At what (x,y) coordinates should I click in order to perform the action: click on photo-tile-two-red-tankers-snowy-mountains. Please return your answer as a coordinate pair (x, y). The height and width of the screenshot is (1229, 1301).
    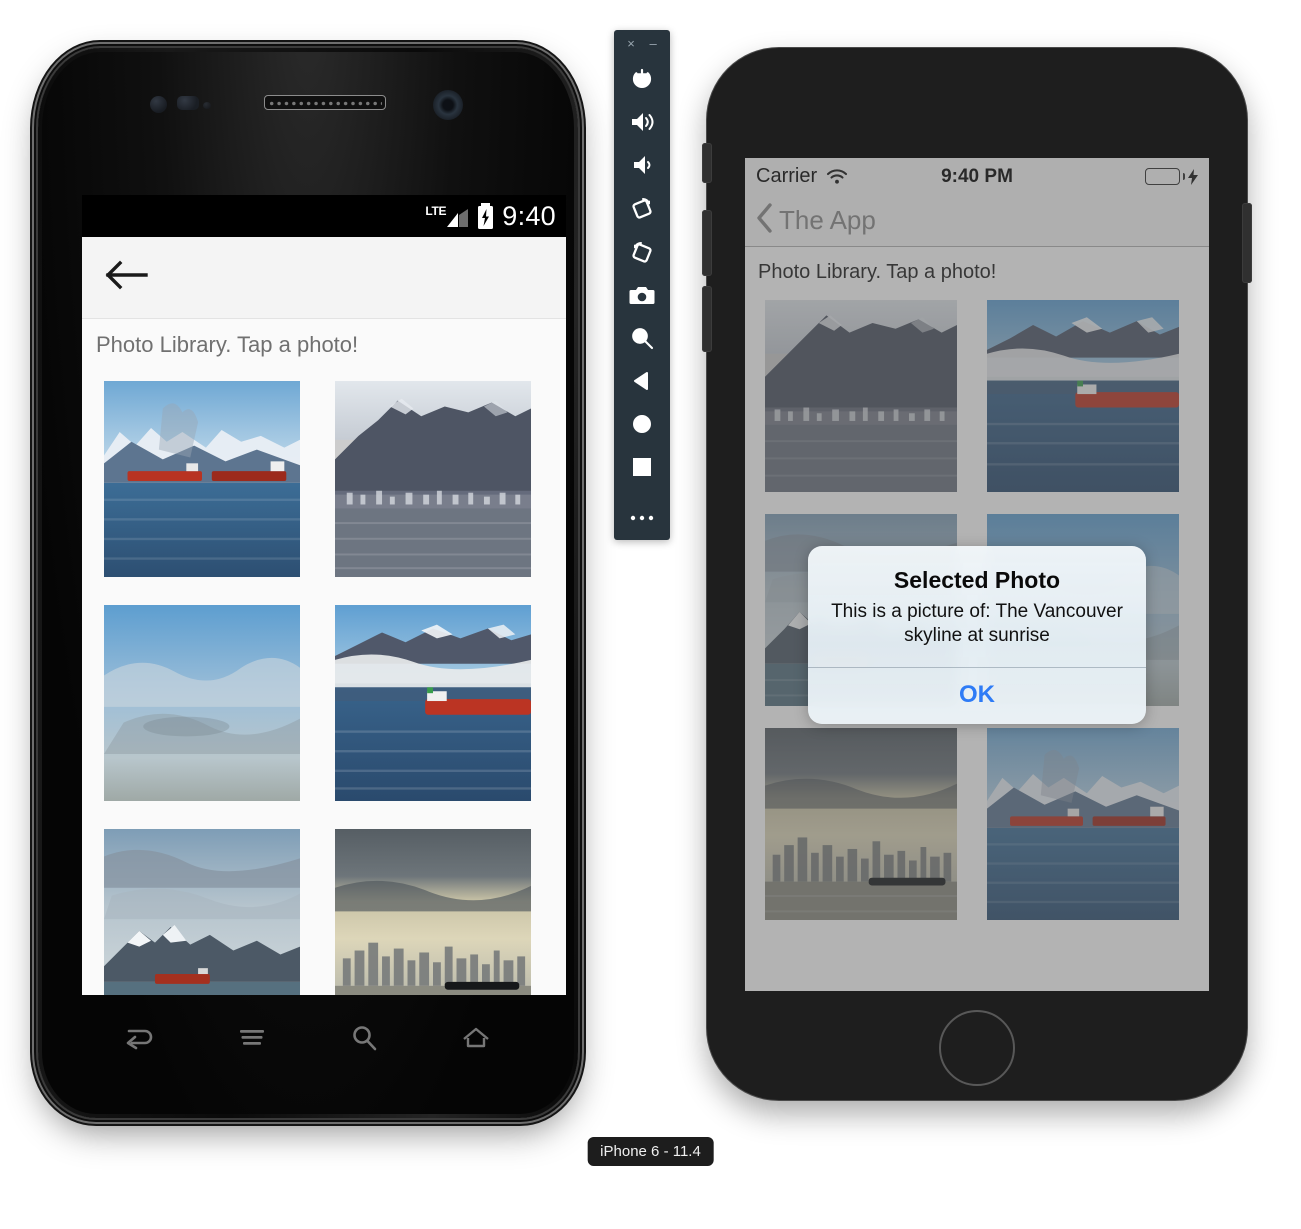
    Looking at the image, I should click on (202, 479).